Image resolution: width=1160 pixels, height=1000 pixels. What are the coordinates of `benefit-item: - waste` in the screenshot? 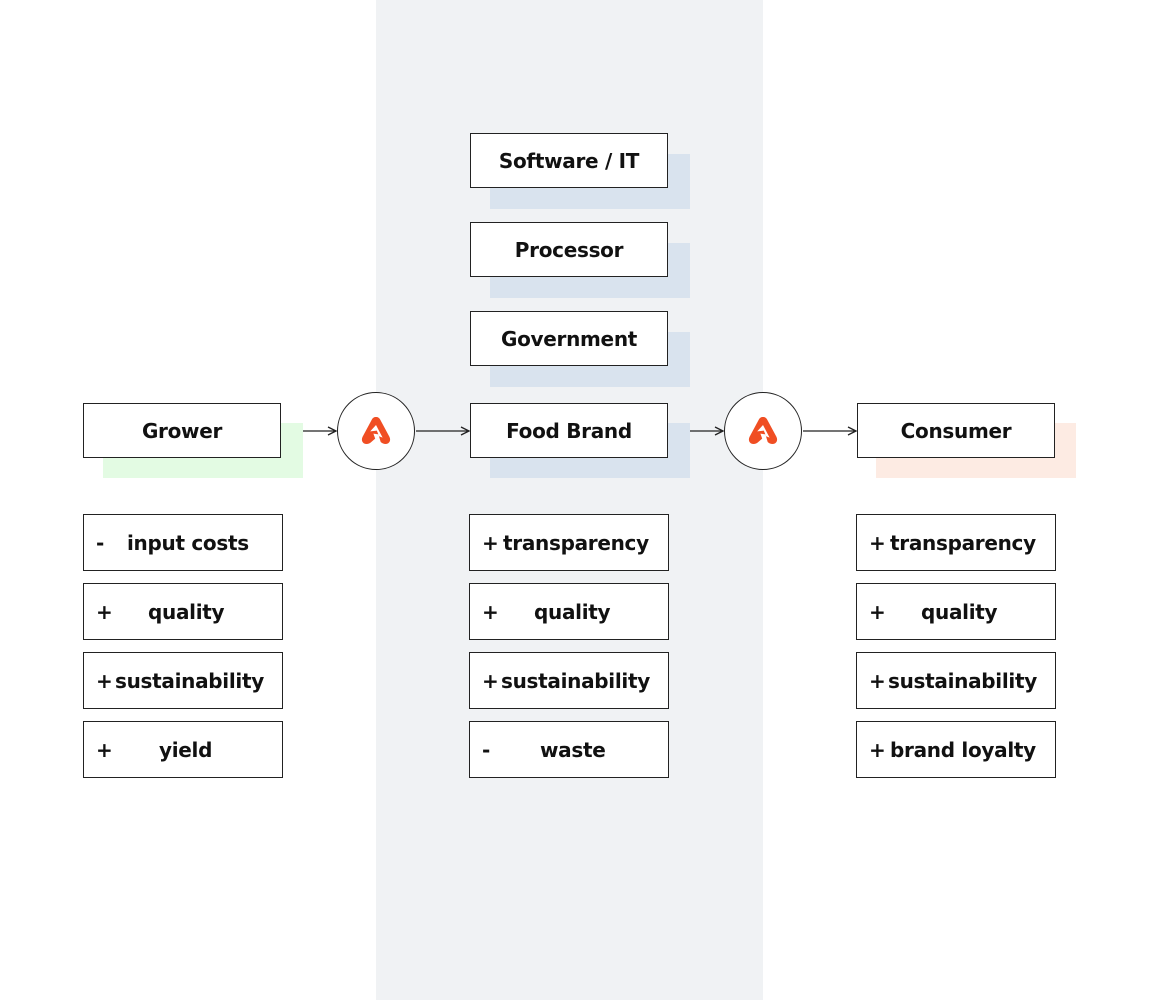 It's located at (569, 749).